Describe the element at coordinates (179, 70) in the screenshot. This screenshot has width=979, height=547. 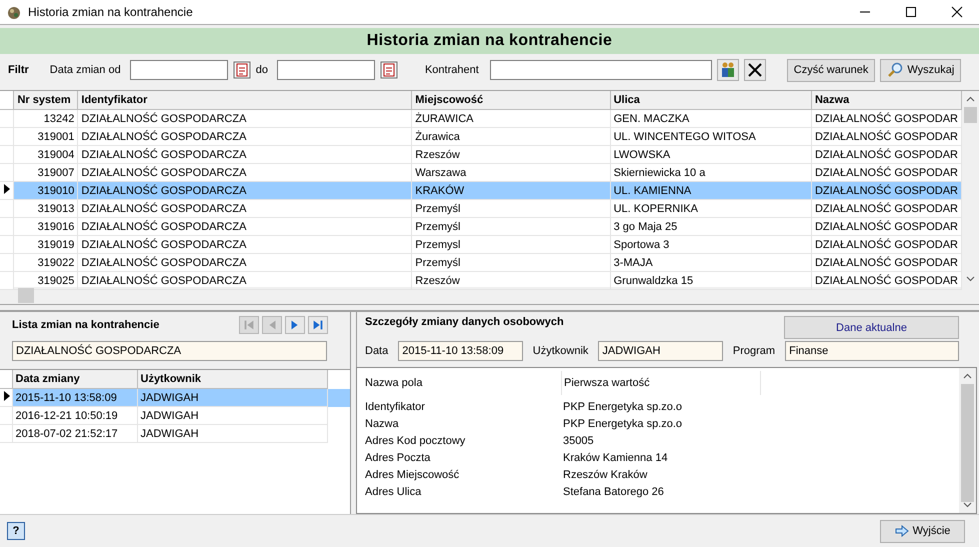
I see `date-from-field` at that location.